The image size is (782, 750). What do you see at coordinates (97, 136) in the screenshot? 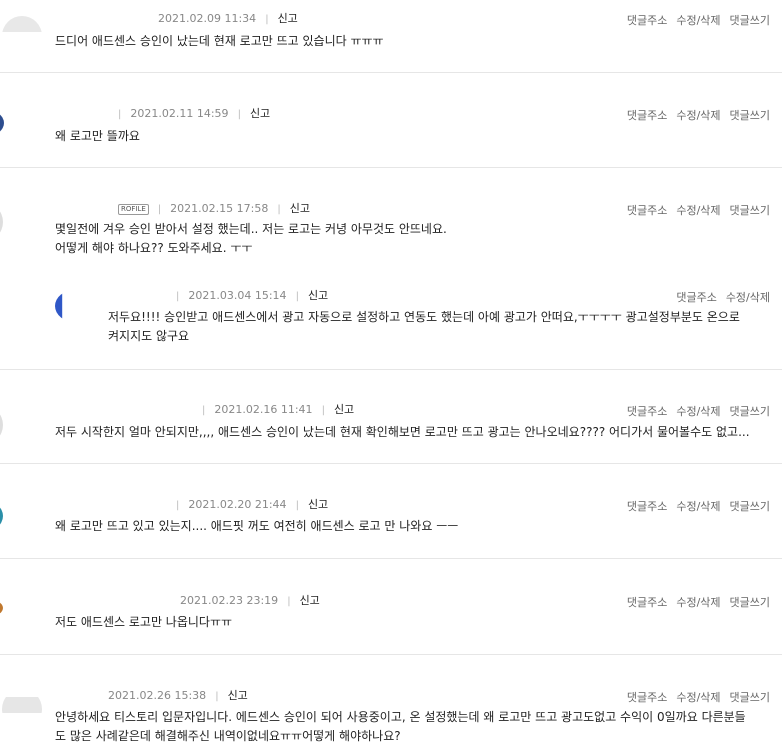
I see `comment-line: 왜 로고만 뜰까요` at bounding box center [97, 136].